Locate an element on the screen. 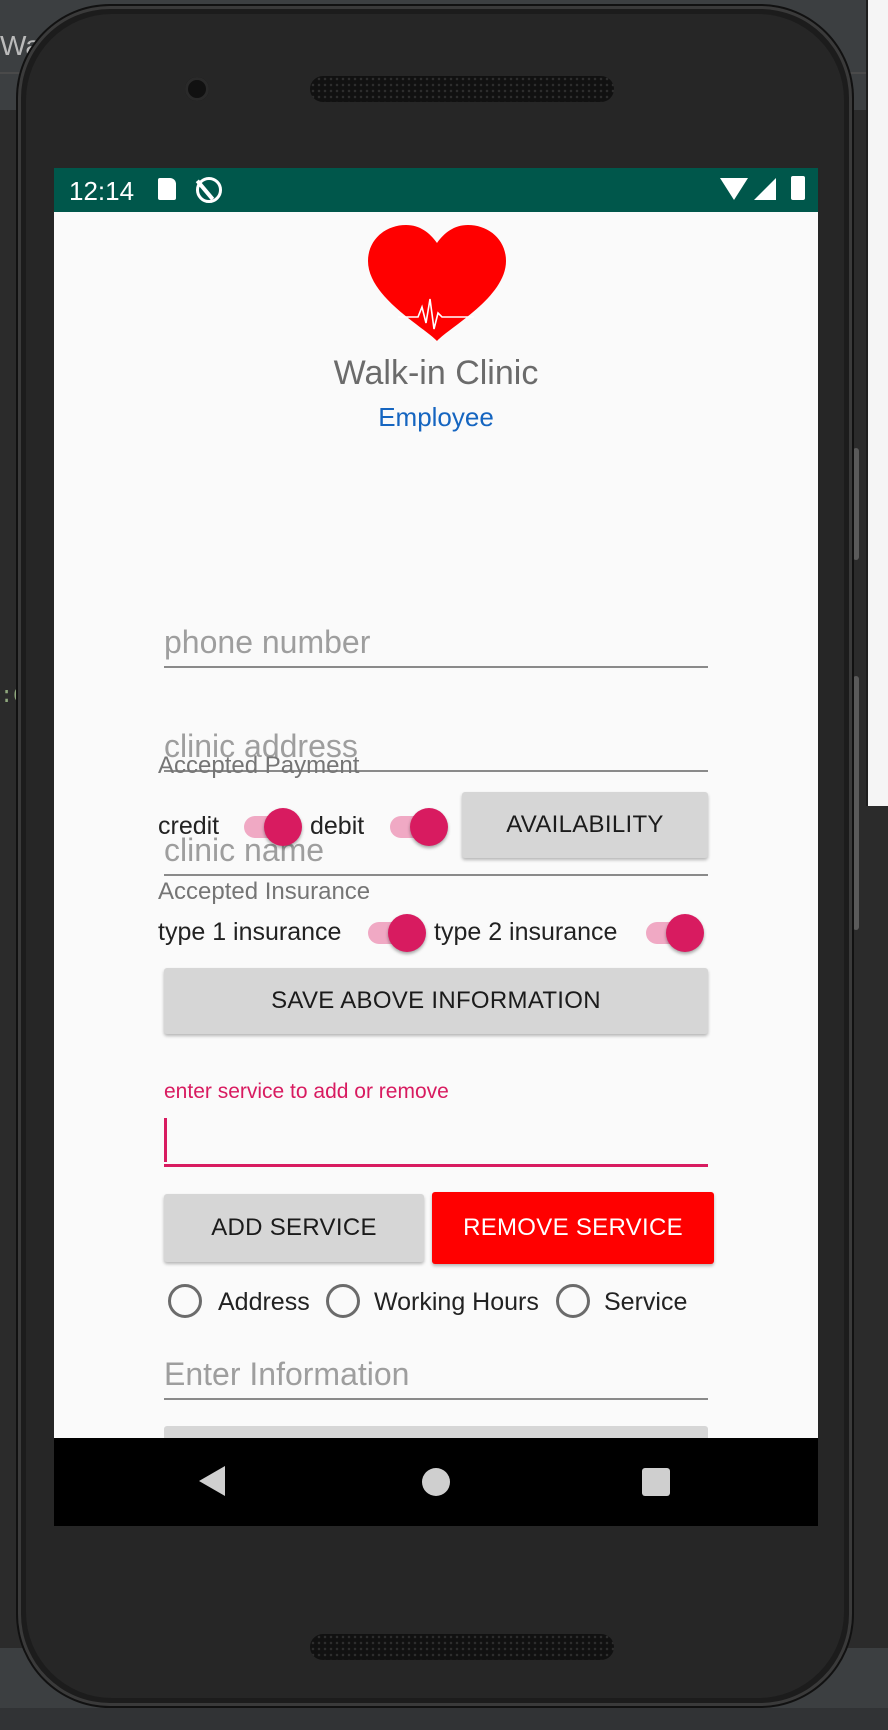 This screenshot has width=888, height=1730. ide-scrollbar is located at coordinates (856, 504).